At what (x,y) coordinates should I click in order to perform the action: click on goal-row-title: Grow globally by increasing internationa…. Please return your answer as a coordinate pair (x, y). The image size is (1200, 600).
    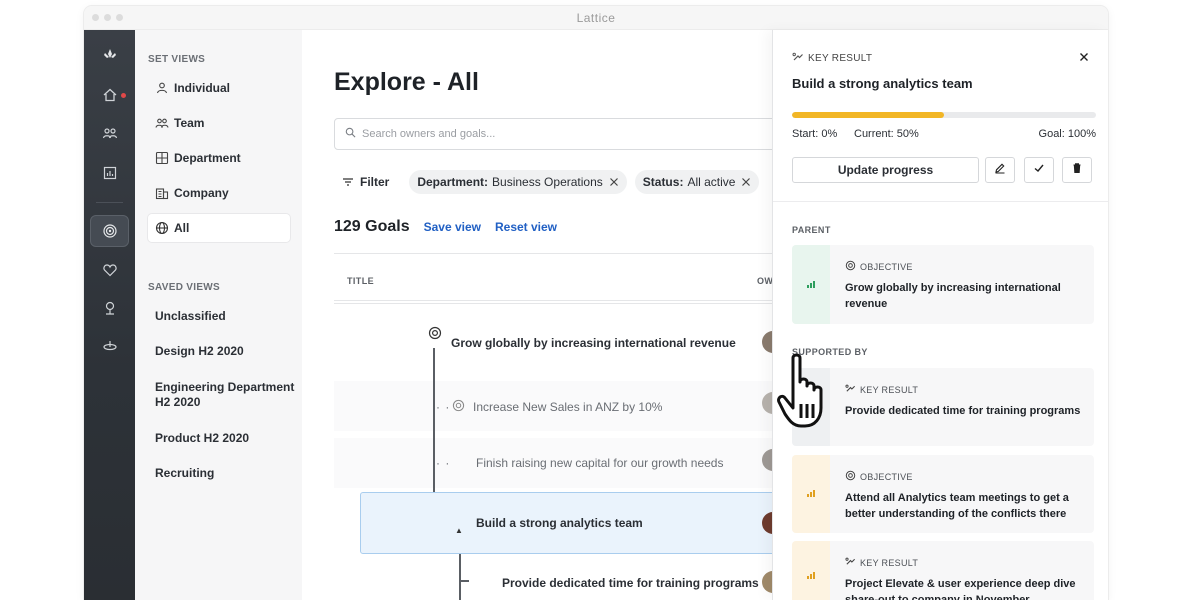
    Looking at the image, I should click on (593, 343).